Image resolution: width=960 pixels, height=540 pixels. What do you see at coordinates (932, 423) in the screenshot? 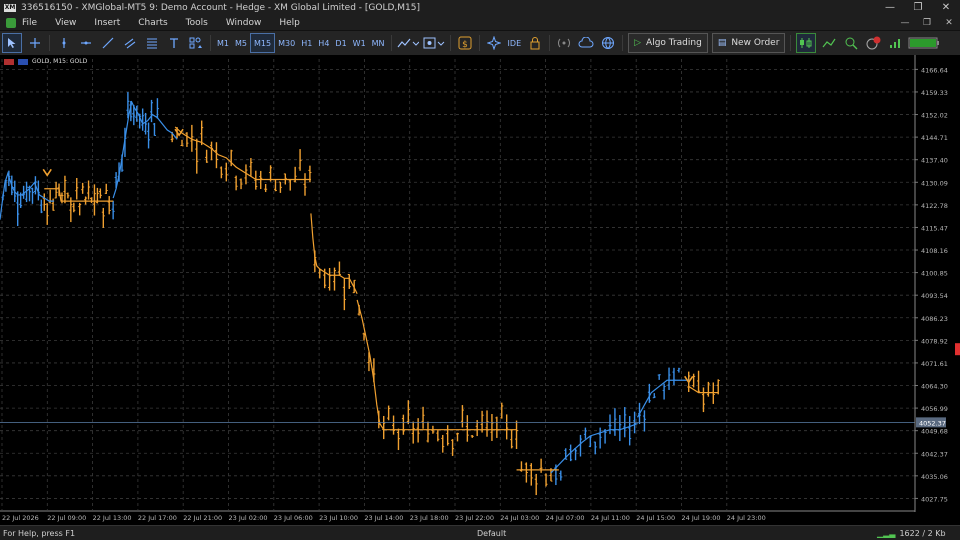
I see `current-price-label: 4052.37` at bounding box center [932, 423].